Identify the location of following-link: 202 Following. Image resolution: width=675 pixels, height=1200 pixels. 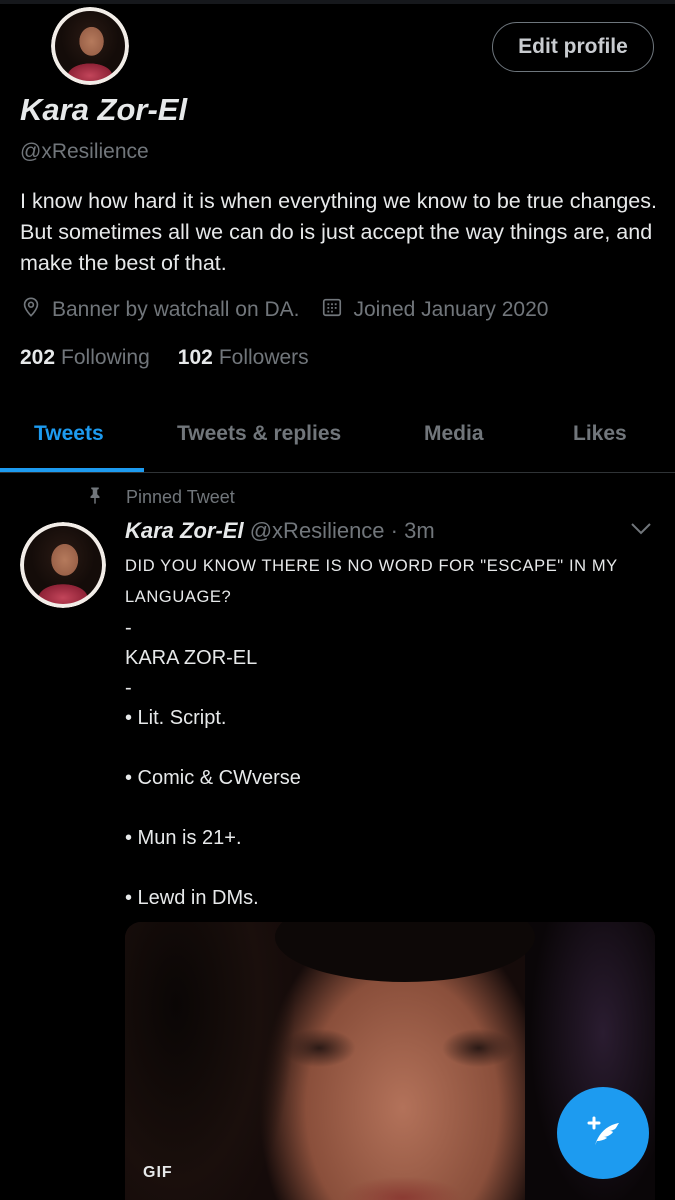
(85, 358).